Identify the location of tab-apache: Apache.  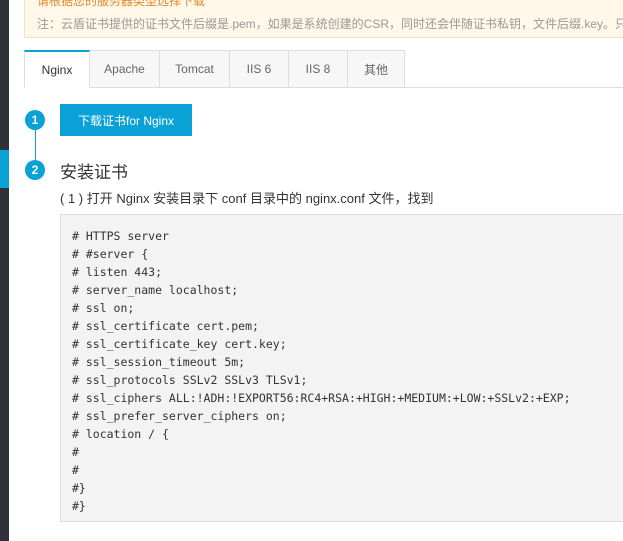
(125, 69).